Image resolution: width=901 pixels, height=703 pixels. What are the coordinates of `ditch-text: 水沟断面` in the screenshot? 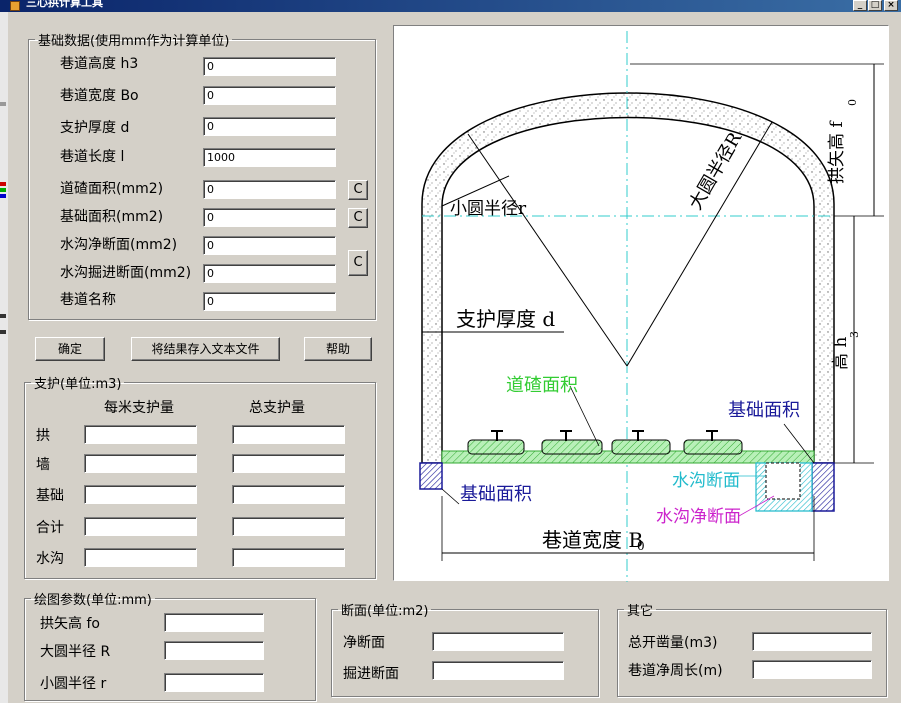 It's located at (706, 481).